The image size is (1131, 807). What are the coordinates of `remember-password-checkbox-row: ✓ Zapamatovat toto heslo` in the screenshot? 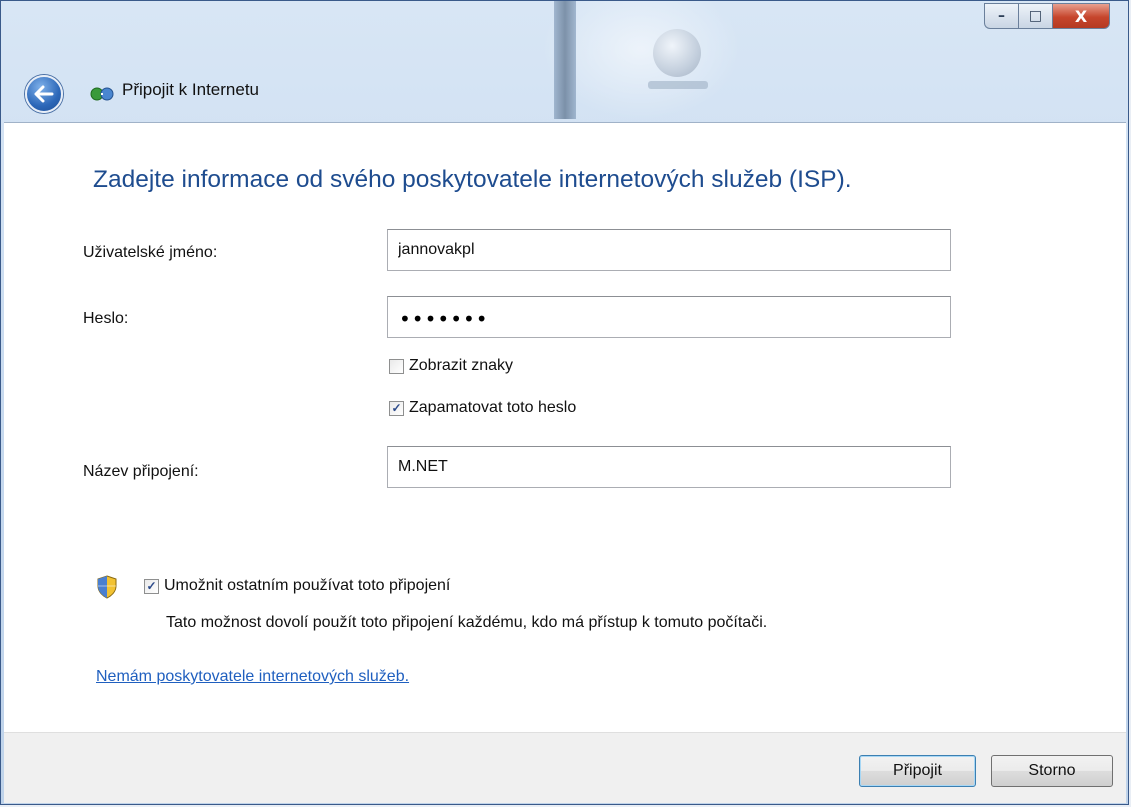 It's located at (482, 408).